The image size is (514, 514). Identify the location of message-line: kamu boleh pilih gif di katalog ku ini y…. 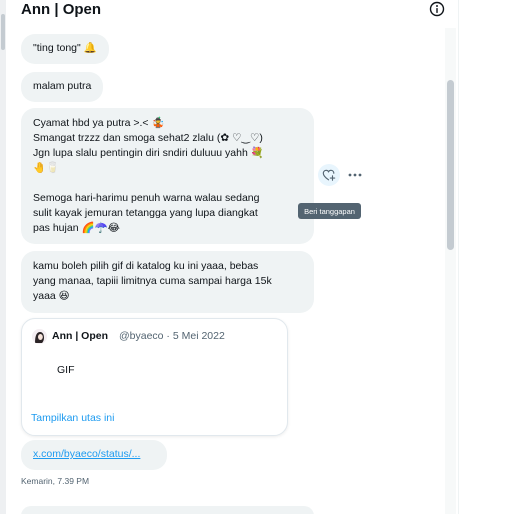
(146, 266).